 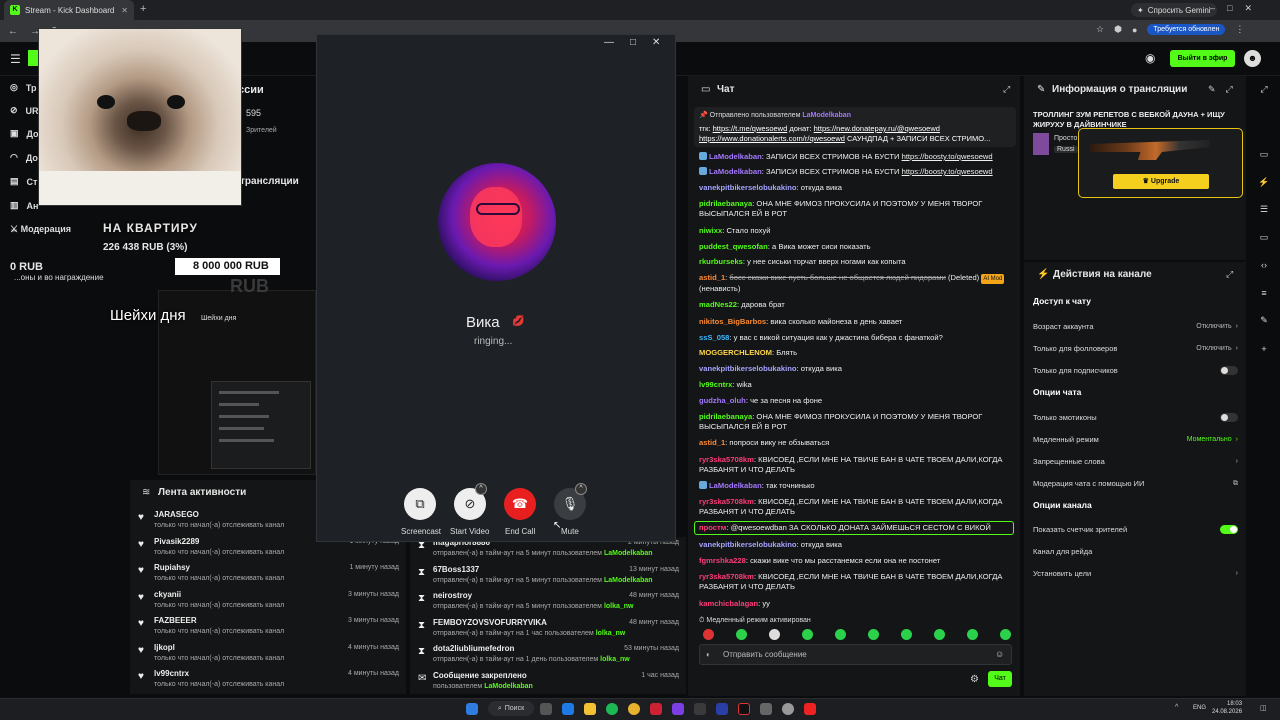 What do you see at coordinates (1239, 29) in the screenshot?
I see `menu-dots-icon: ⋮` at bounding box center [1239, 29].